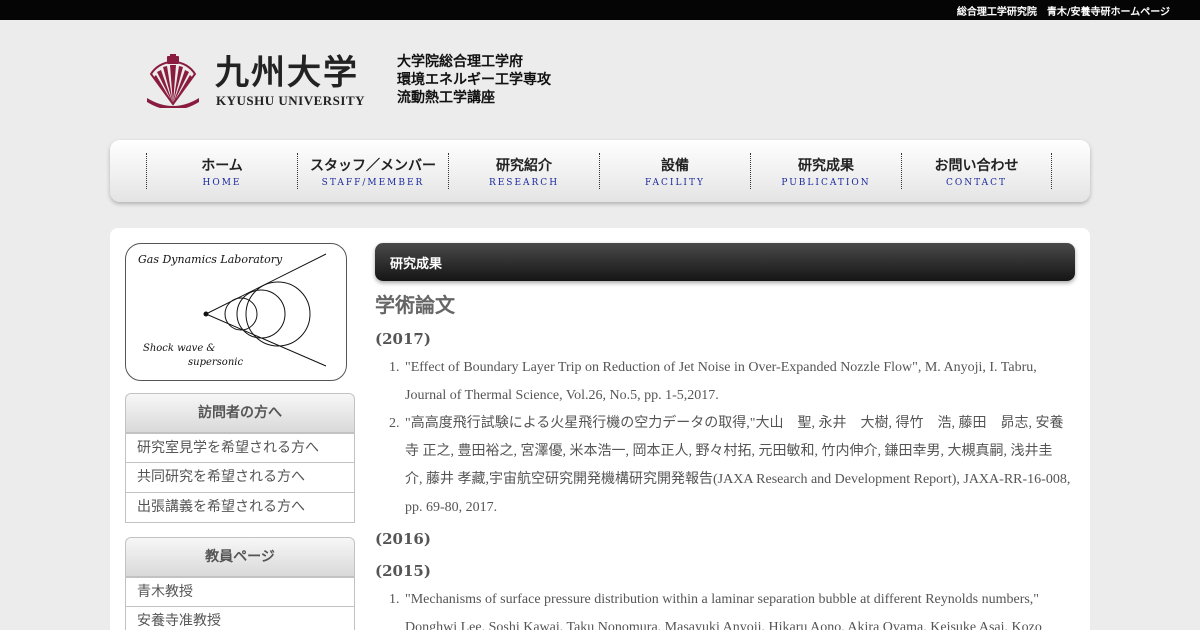 This screenshot has height=630, width=1200. Describe the element at coordinates (826, 166) in the screenshot. I see `nav-label: 研究成果` at that location.